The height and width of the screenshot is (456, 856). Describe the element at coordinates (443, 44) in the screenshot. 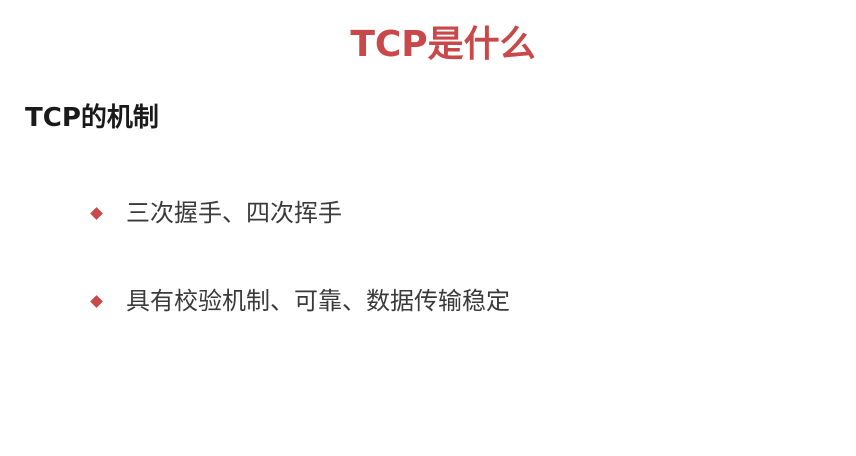

I see `slide-title: TCP是什么` at that location.